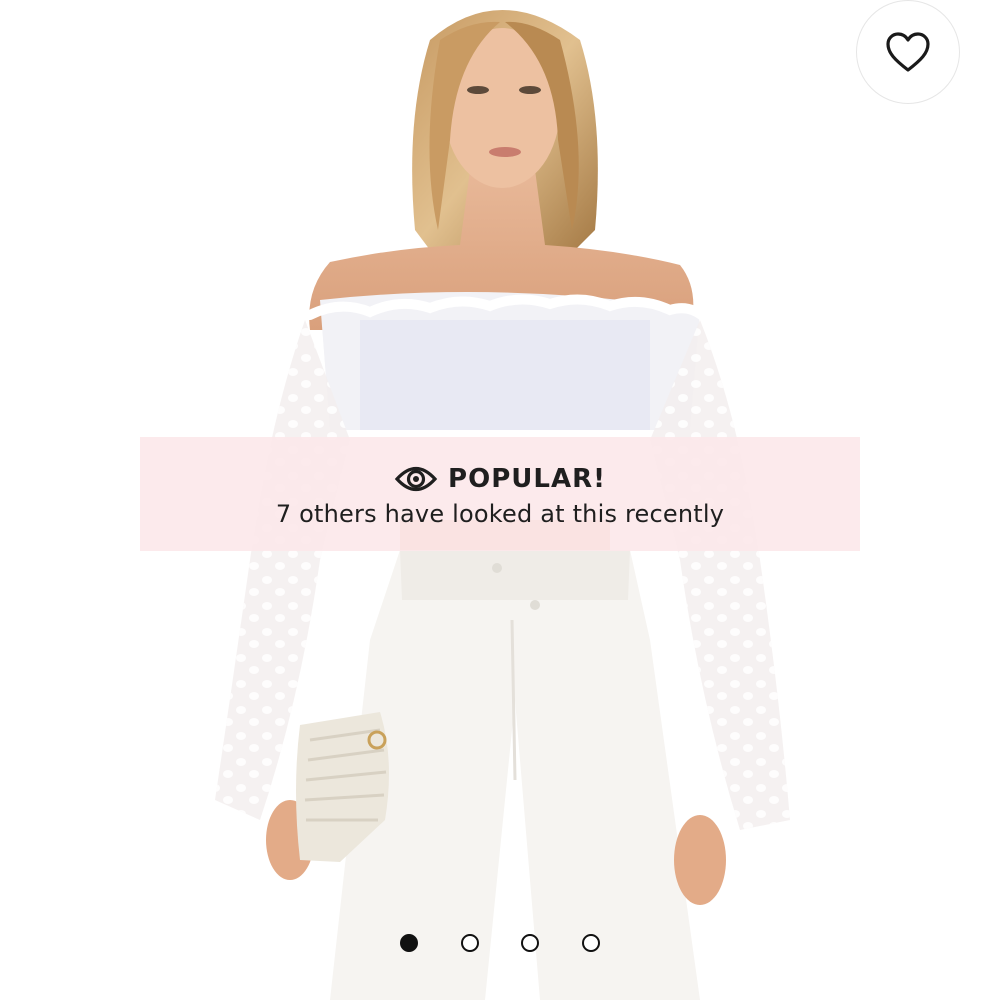 The height and width of the screenshot is (1000, 1000). Describe the element at coordinates (500, 514) in the screenshot. I see `banner-subtitle: 7 others have looked at this recently` at that location.